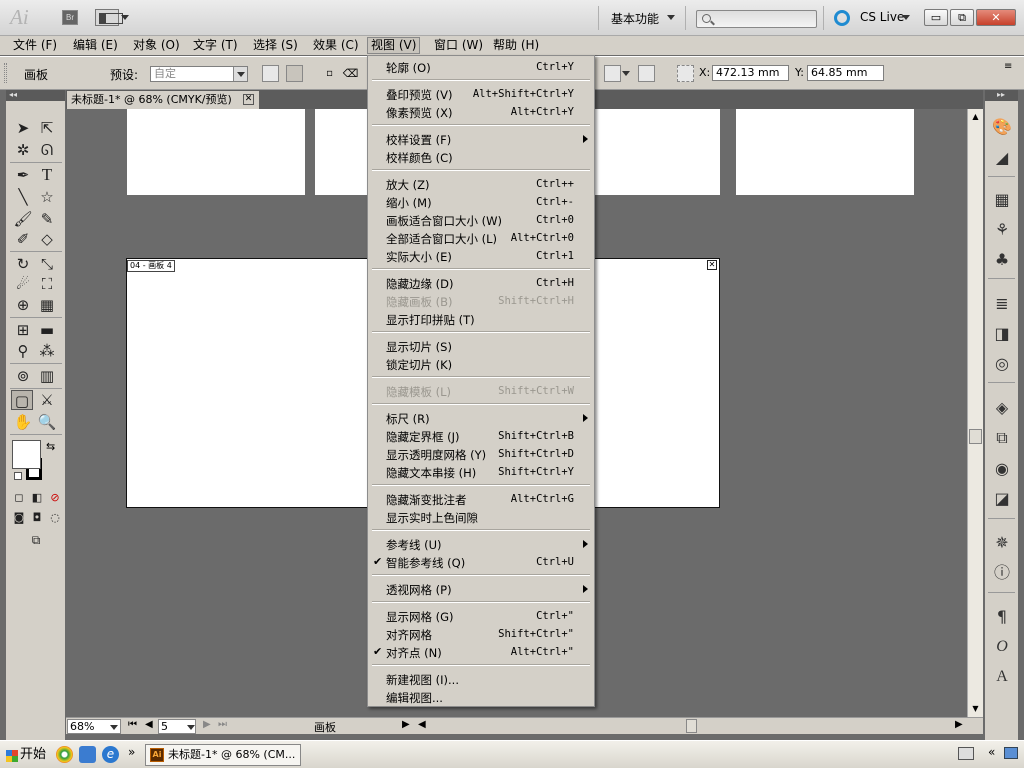  Describe the element at coordinates (55, 518) in the screenshot. I see `draw-inside-icon: ◌` at that location.